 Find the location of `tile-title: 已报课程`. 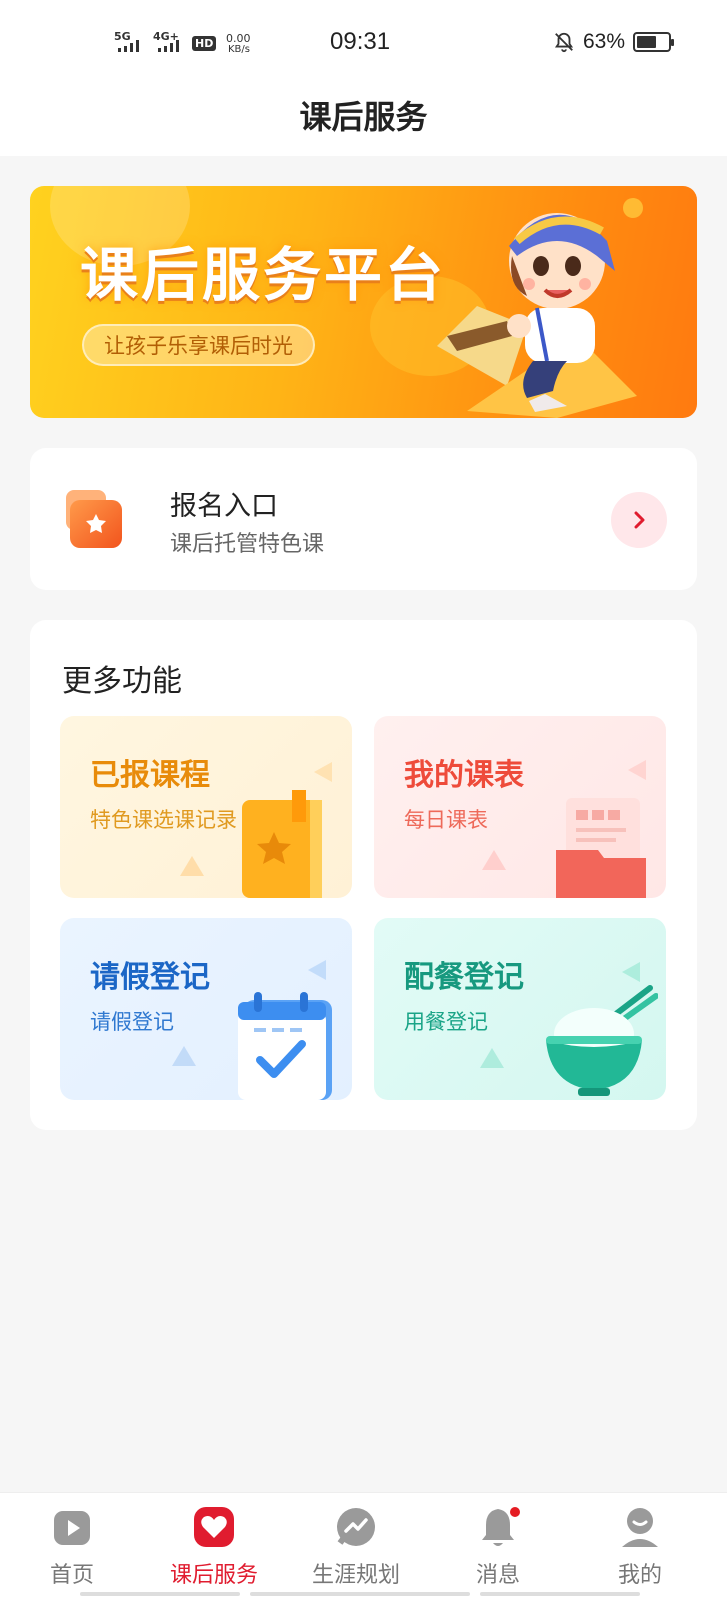

tile-title: 已报课程 is located at coordinates (150, 775).